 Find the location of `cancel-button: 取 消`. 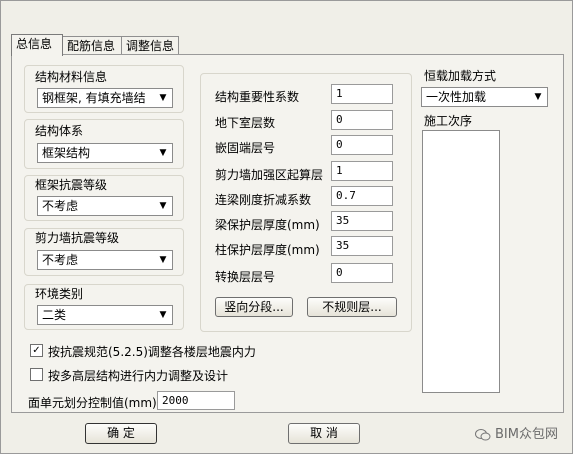

cancel-button: 取 消 is located at coordinates (324, 433).